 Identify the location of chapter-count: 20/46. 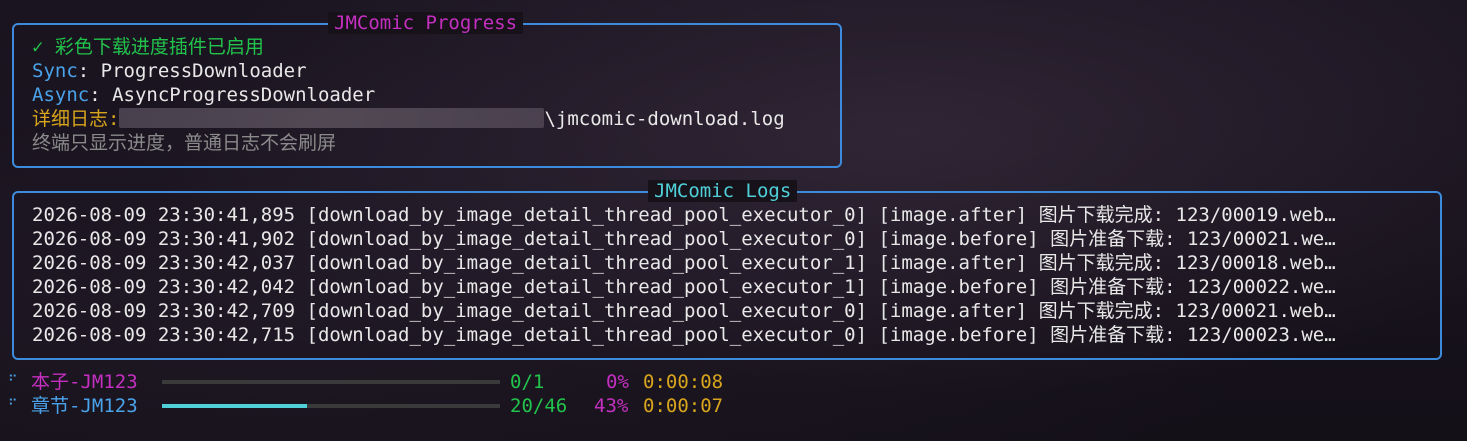
(539, 406).